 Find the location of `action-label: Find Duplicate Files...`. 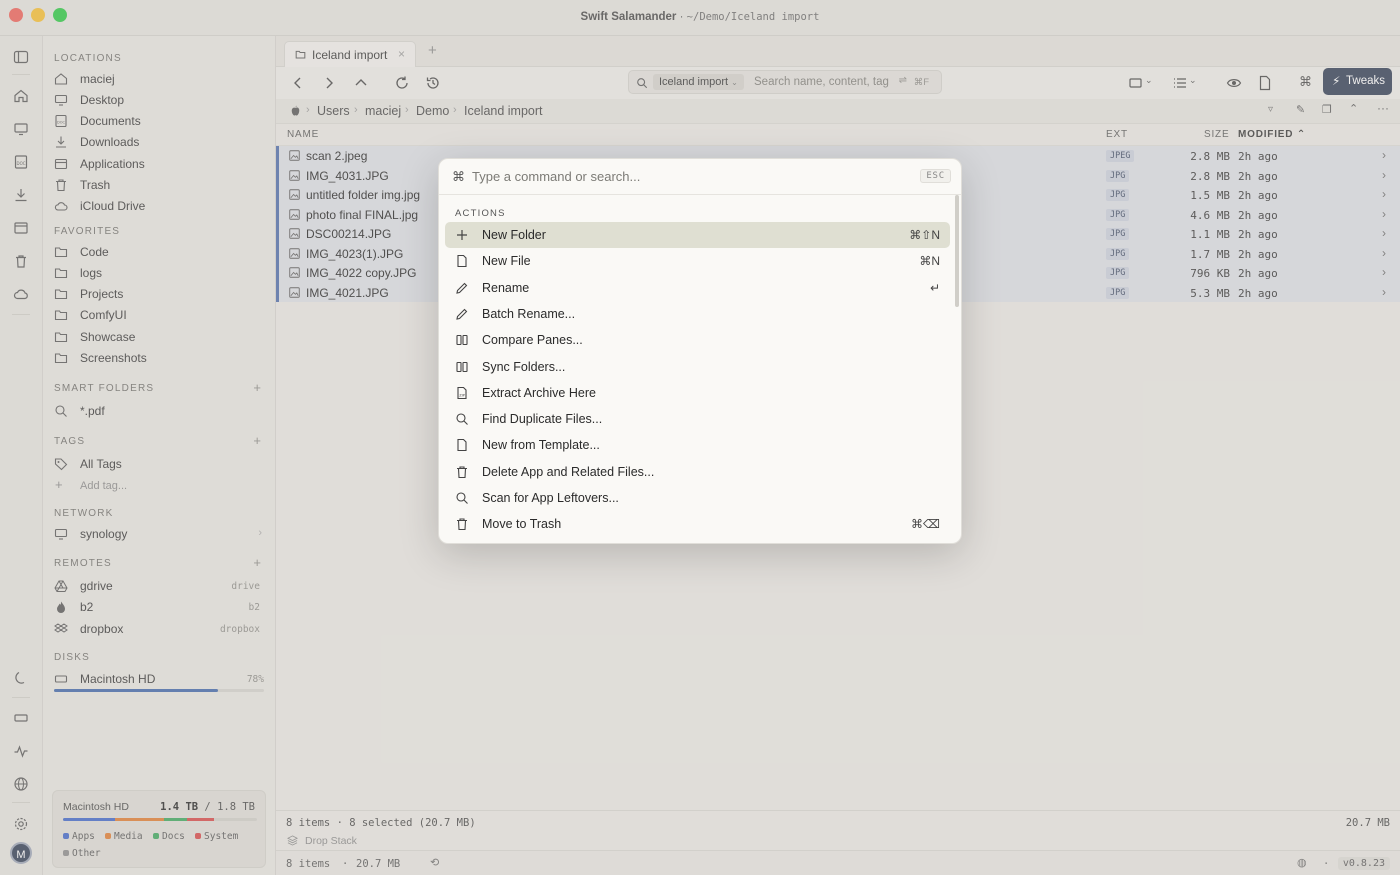

action-label: Find Duplicate Files... is located at coordinates (542, 419).